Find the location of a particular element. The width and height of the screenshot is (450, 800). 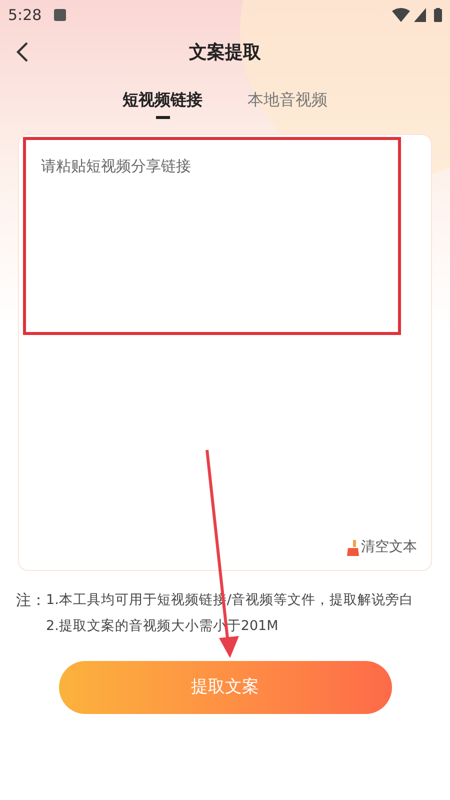

clear-text-button: 清空文本 is located at coordinates (382, 547).